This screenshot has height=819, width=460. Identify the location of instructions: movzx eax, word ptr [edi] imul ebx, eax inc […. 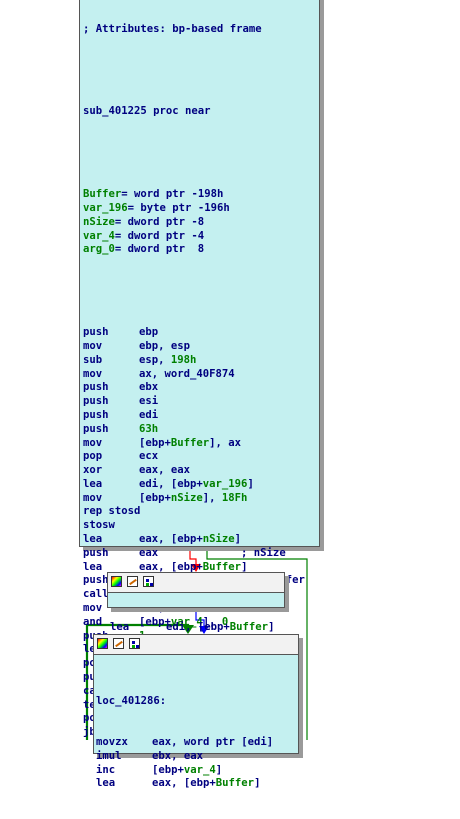
(184, 763).